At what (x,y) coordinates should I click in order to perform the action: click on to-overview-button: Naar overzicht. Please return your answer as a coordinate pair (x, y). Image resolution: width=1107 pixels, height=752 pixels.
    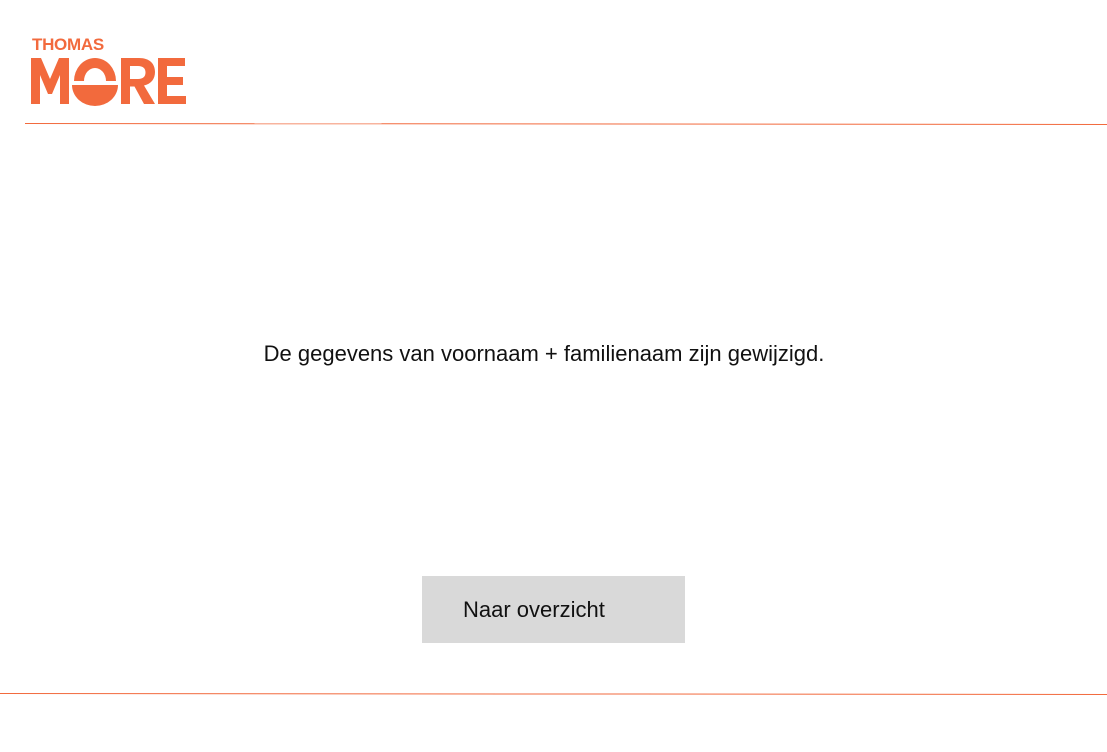
    Looking at the image, I should click on (553, 609).